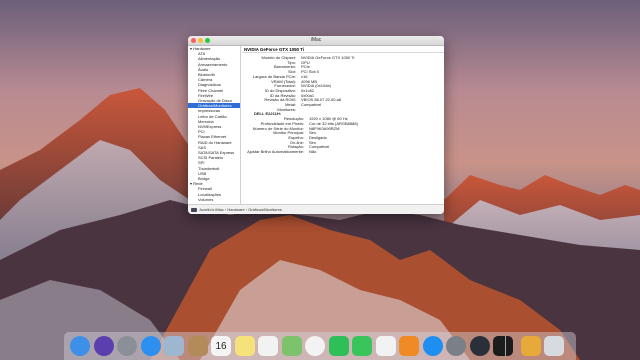  Describe the element at coordinates (244, 346) in the screenshot. I see `notes-icon` at that location.